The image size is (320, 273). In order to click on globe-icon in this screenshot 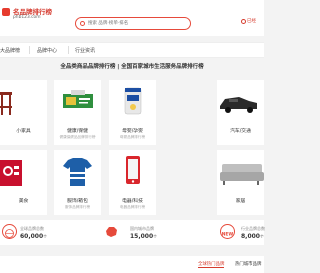, I will do `click(9, 231)`.